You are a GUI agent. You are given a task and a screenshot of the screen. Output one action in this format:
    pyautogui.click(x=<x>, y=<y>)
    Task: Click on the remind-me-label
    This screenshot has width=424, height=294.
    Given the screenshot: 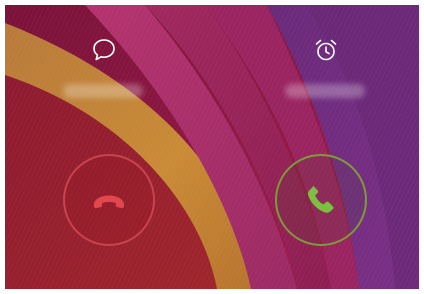 What is the action you would take?
    pyautogui.click(x=325, y=91)
    